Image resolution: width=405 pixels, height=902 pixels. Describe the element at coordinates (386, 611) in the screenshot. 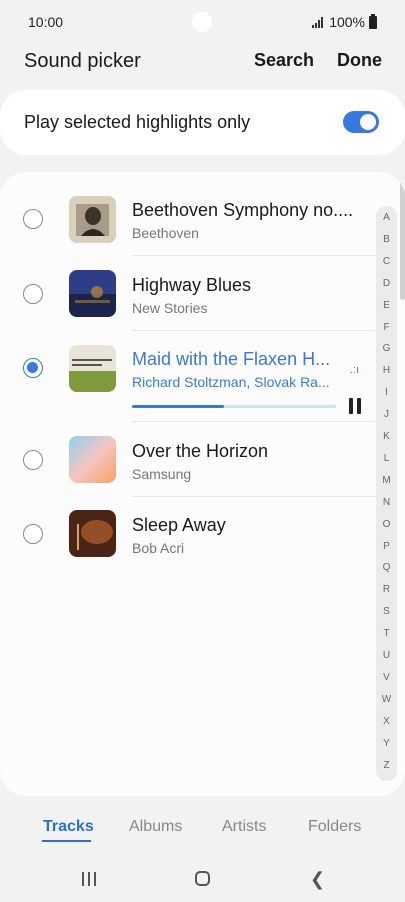

I see `index-letter-s: S` at that location.